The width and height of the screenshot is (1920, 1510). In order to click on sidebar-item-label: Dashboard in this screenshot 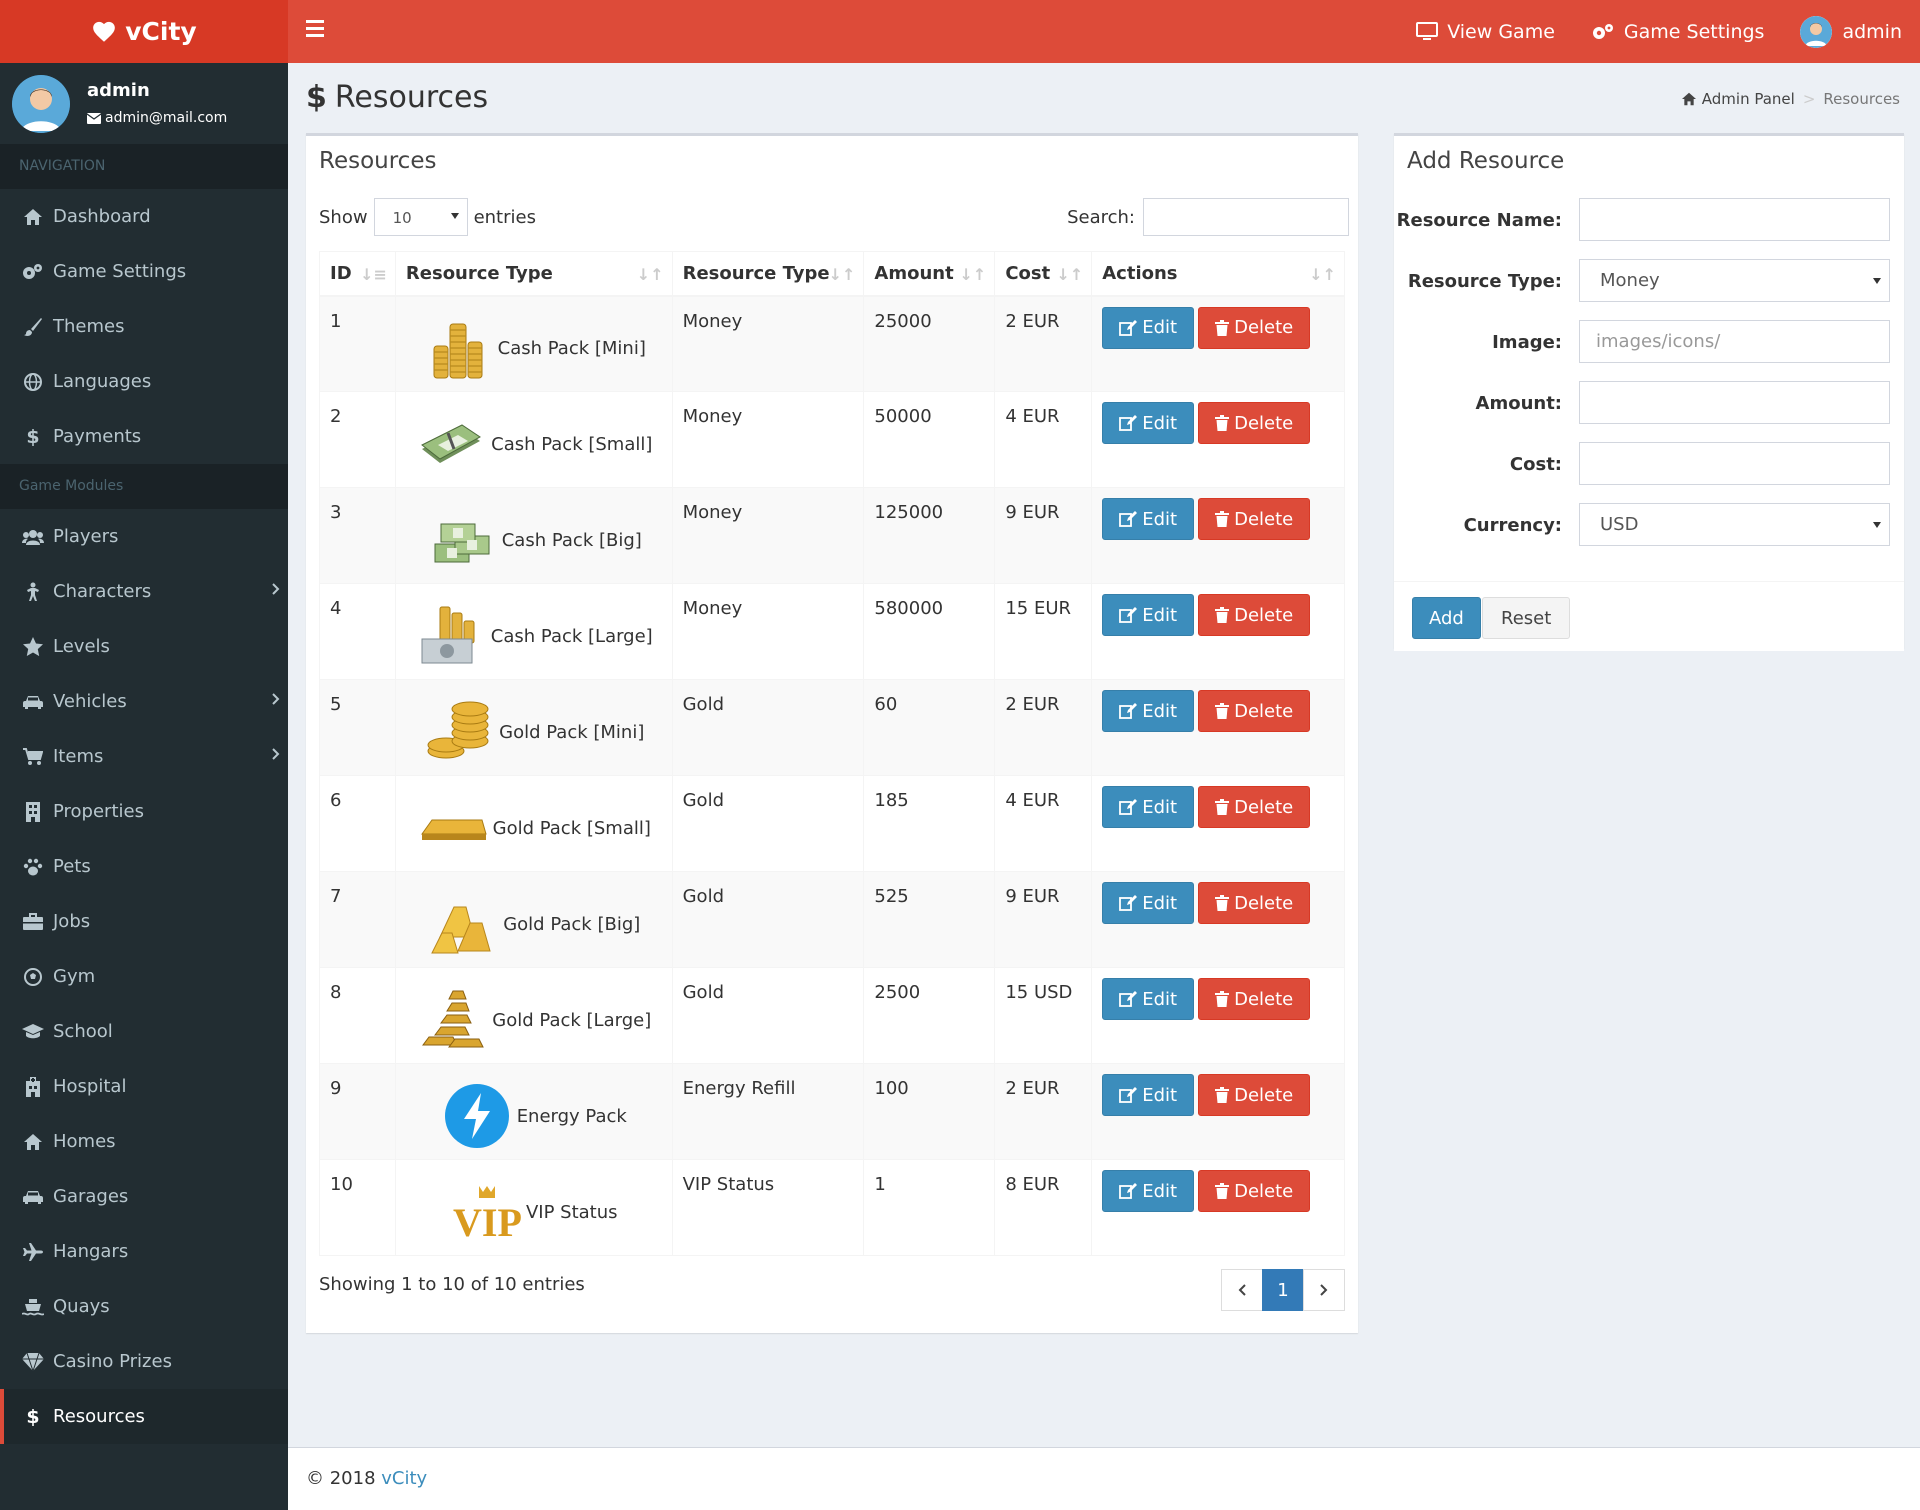, I will do `click(102, 216)`.